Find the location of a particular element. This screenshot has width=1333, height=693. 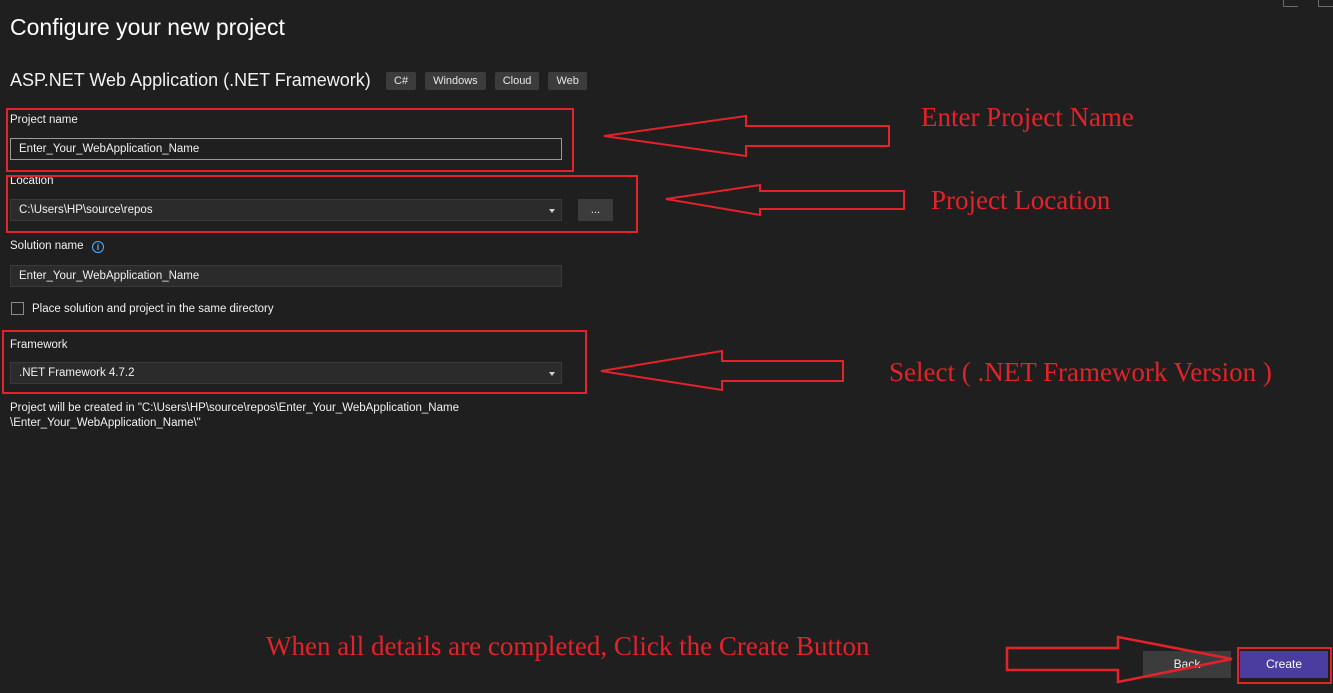

arrow-project-name-icon is located at coordinates (746, 136).